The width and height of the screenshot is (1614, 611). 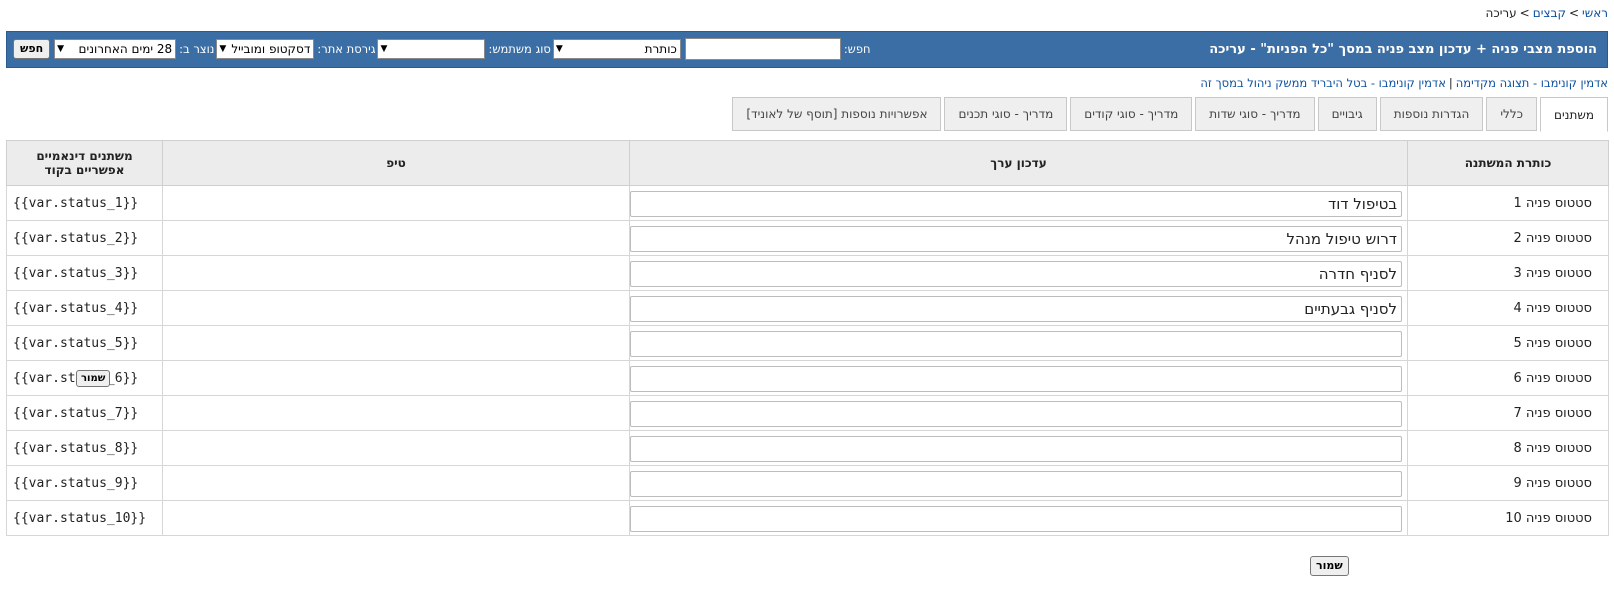 What do you see at coordinates (271, 49) in the screenshot?
I see `site-version-value: דסקטופ ומובייל` at bounding box center [271, 49].